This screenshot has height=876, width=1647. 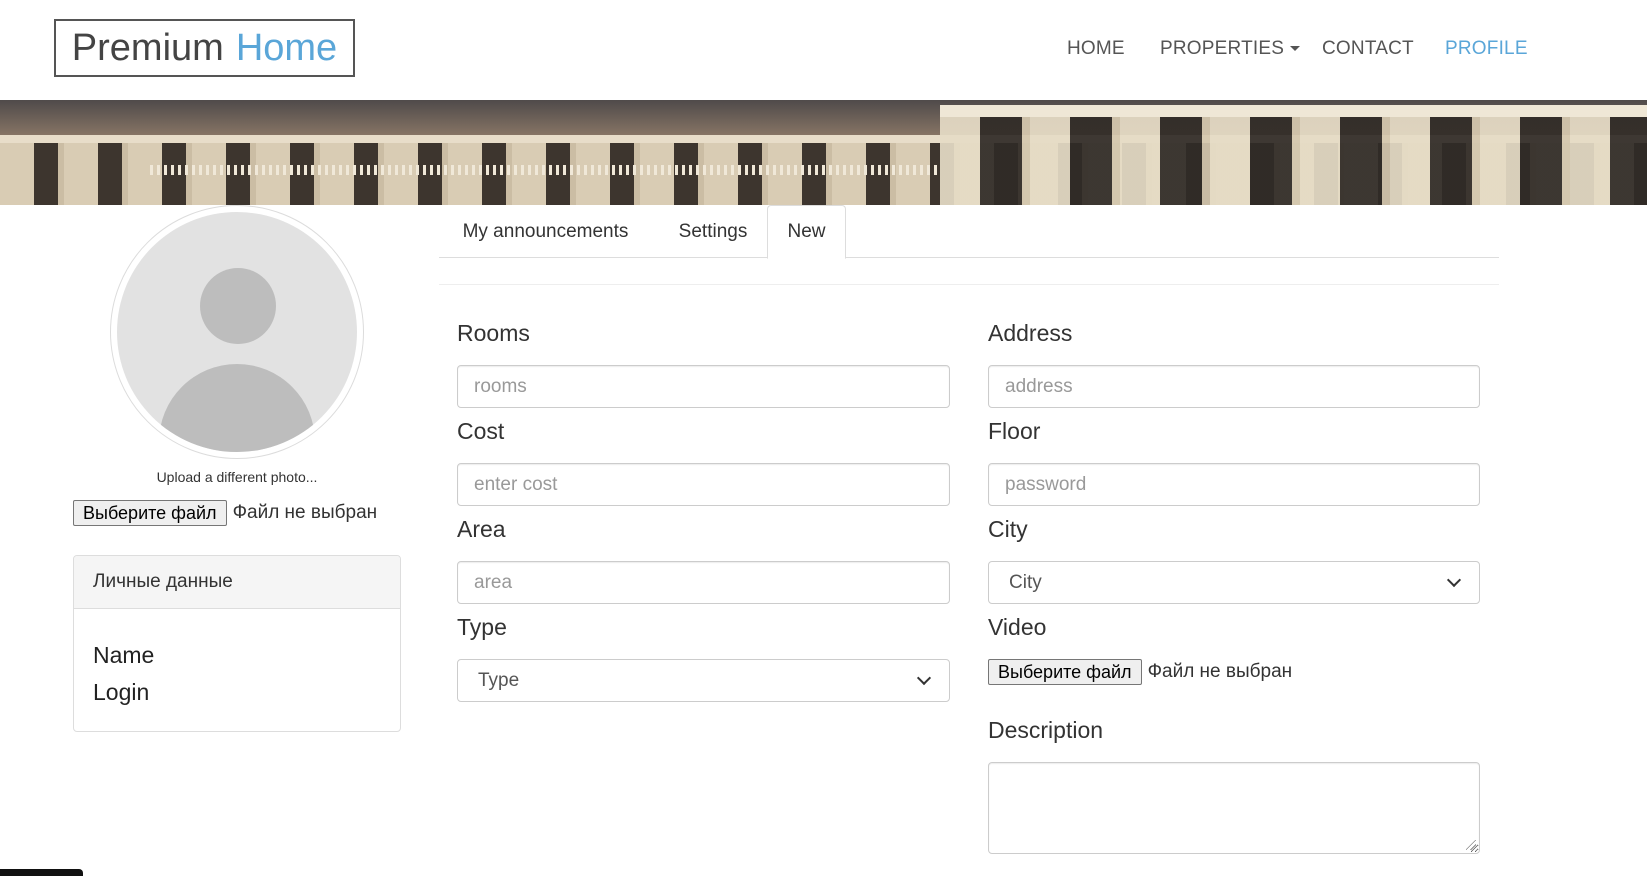 I want to click on hero-banner-image, so click(x=823, y=152).